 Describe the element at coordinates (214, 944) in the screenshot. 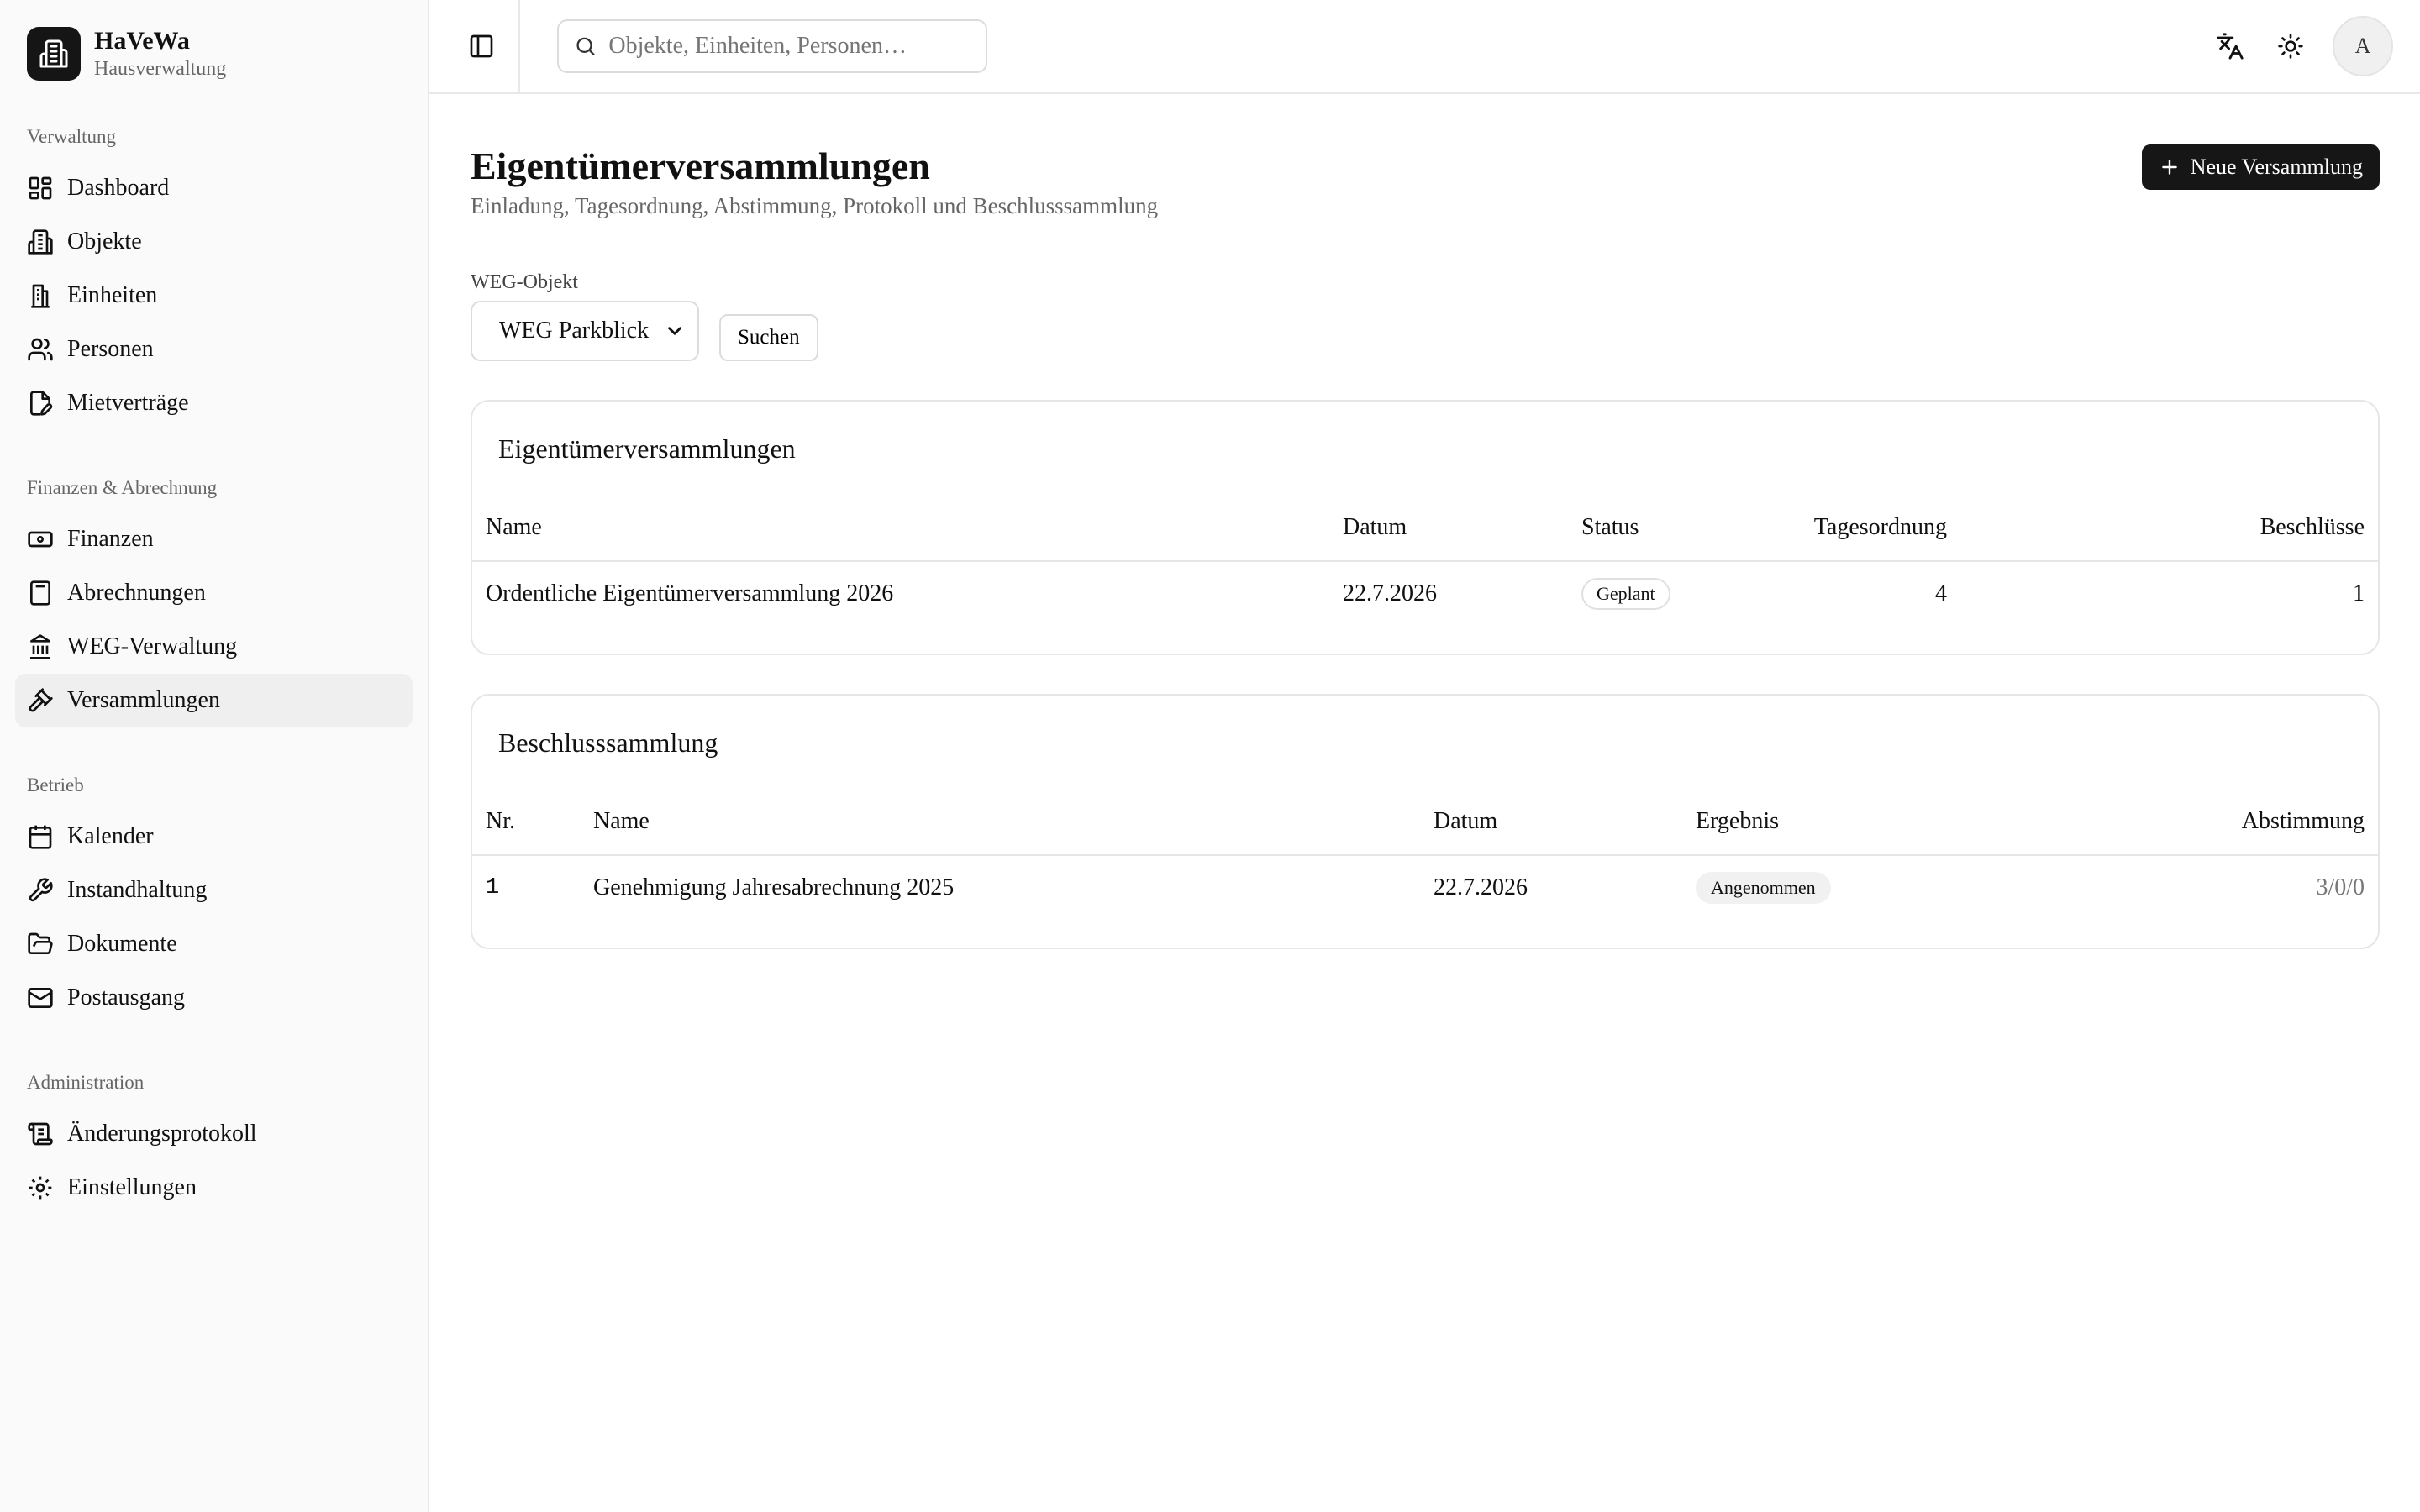

I see `sidebar-item-dokumente: Dokumente` at that location.